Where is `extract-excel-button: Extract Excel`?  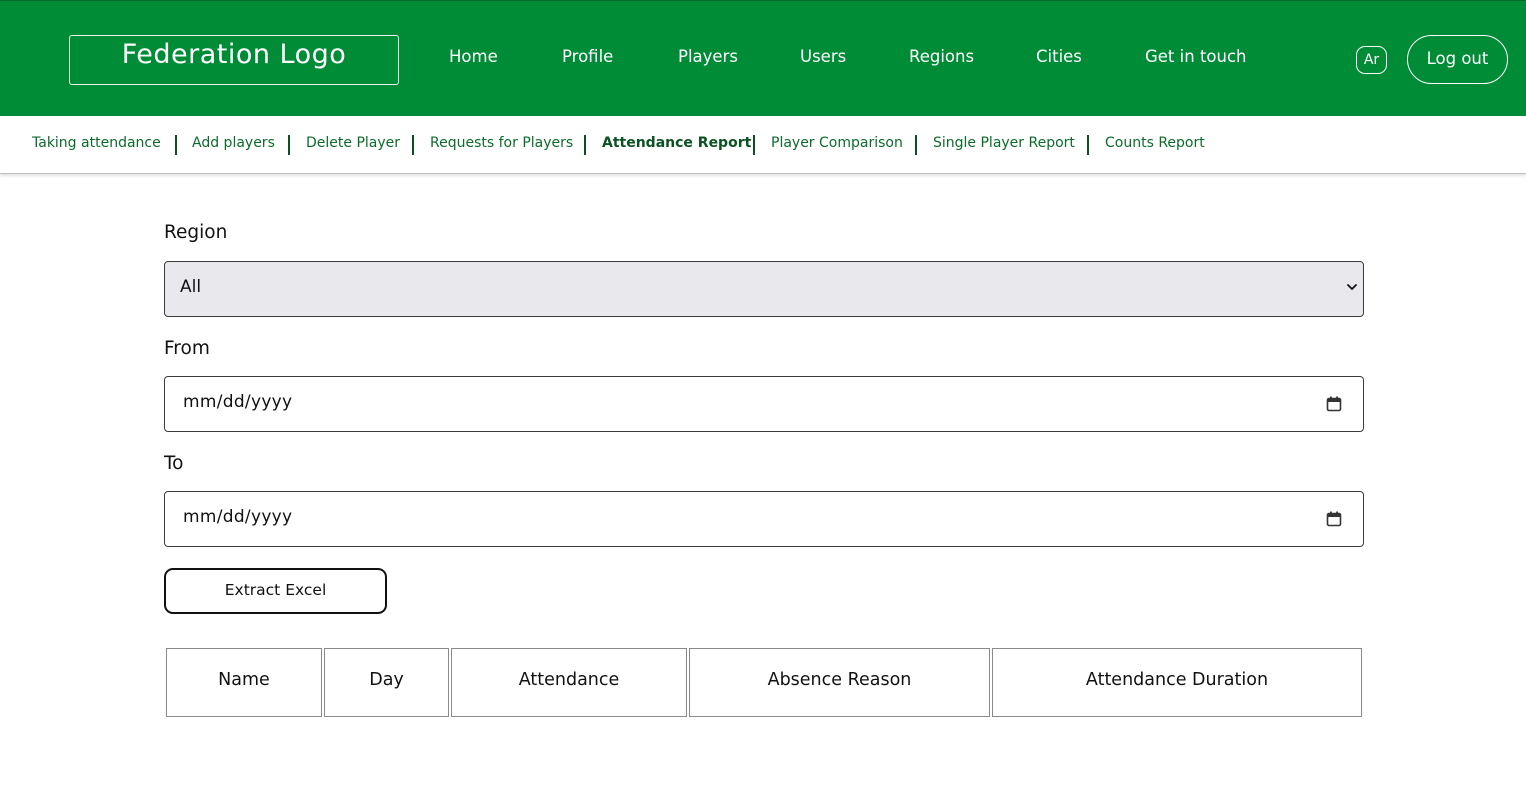
extract-excel-button: Extract Excel is located at coordinates (275, 591).